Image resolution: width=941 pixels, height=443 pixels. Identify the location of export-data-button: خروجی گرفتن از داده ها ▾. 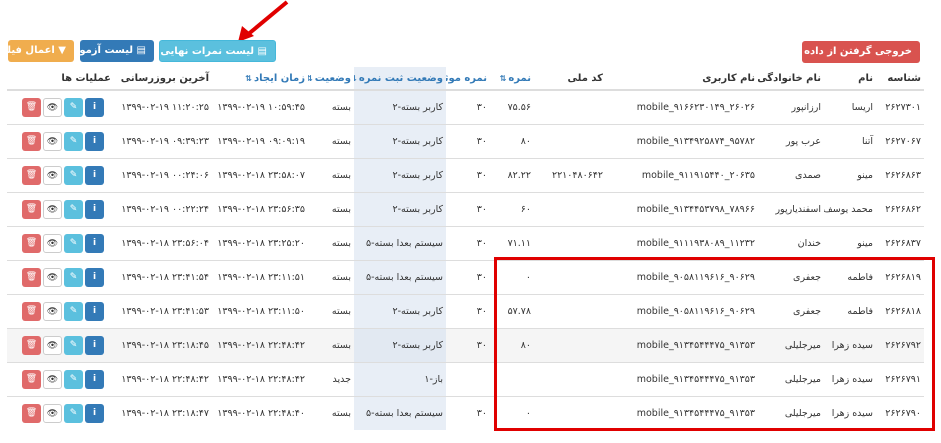
(850, 52).